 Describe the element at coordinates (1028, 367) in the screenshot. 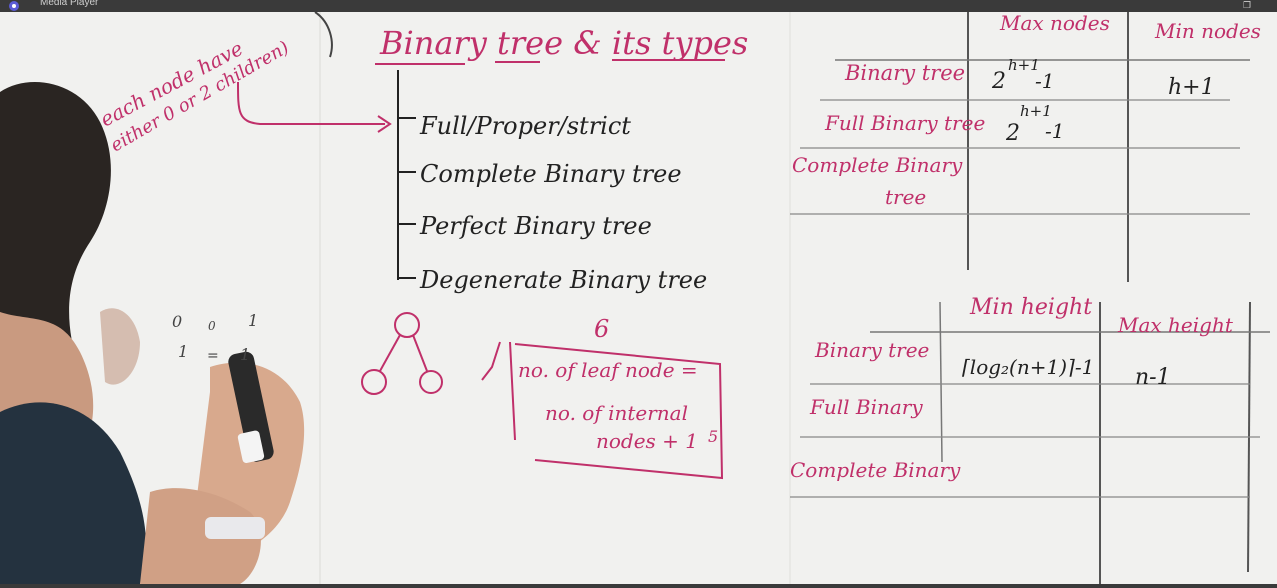

I see `cell-min-height: ⌈log₂(n+1)⌉-1` at that location.